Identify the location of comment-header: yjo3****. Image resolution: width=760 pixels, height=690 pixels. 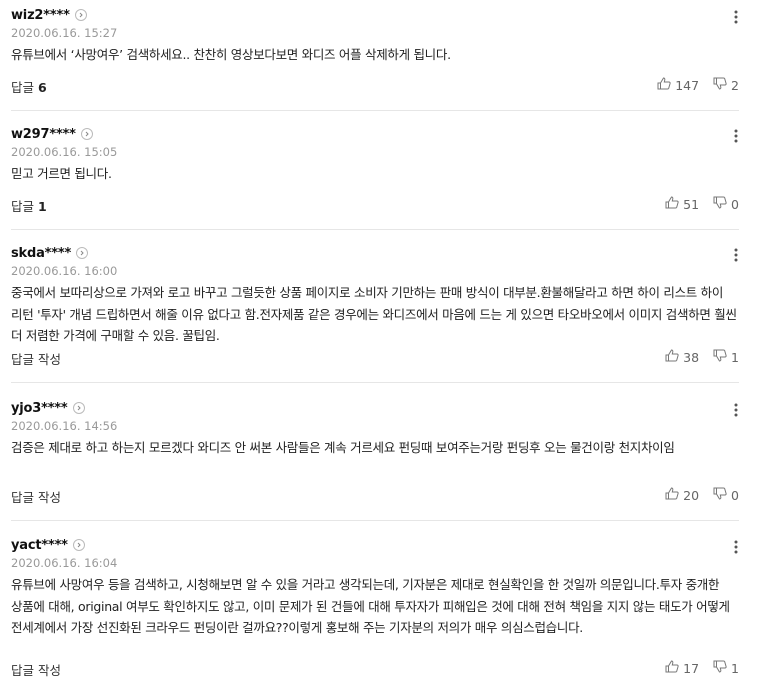
(48, 408).